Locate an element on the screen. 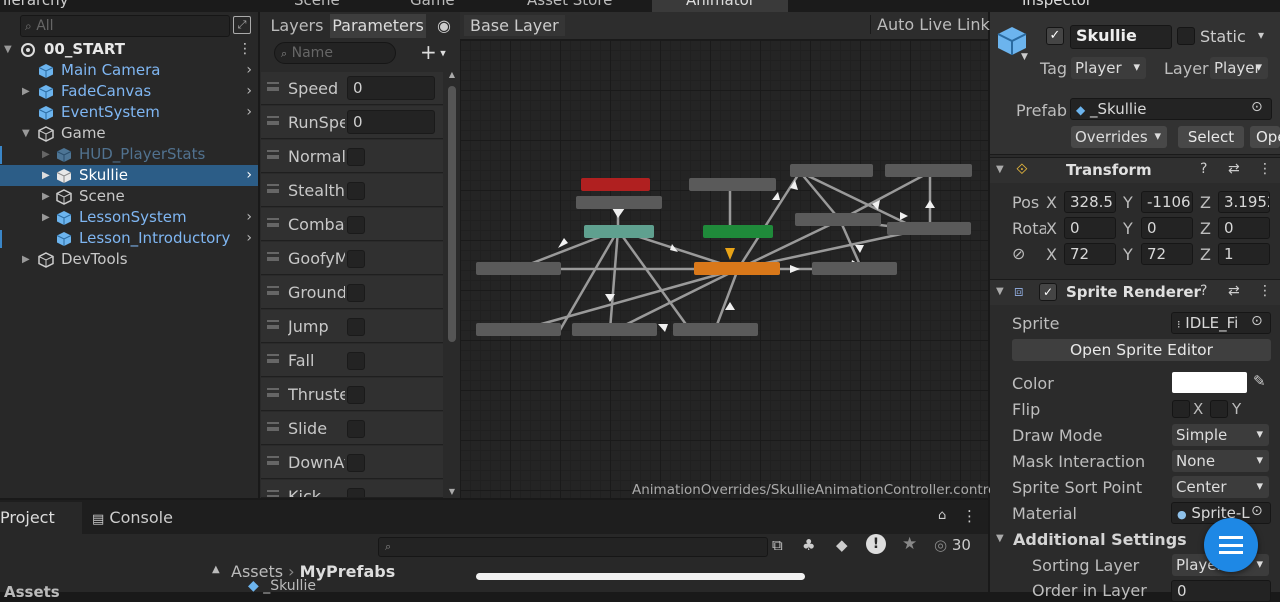  tab-project: Project is located at coordinates (41, 518).